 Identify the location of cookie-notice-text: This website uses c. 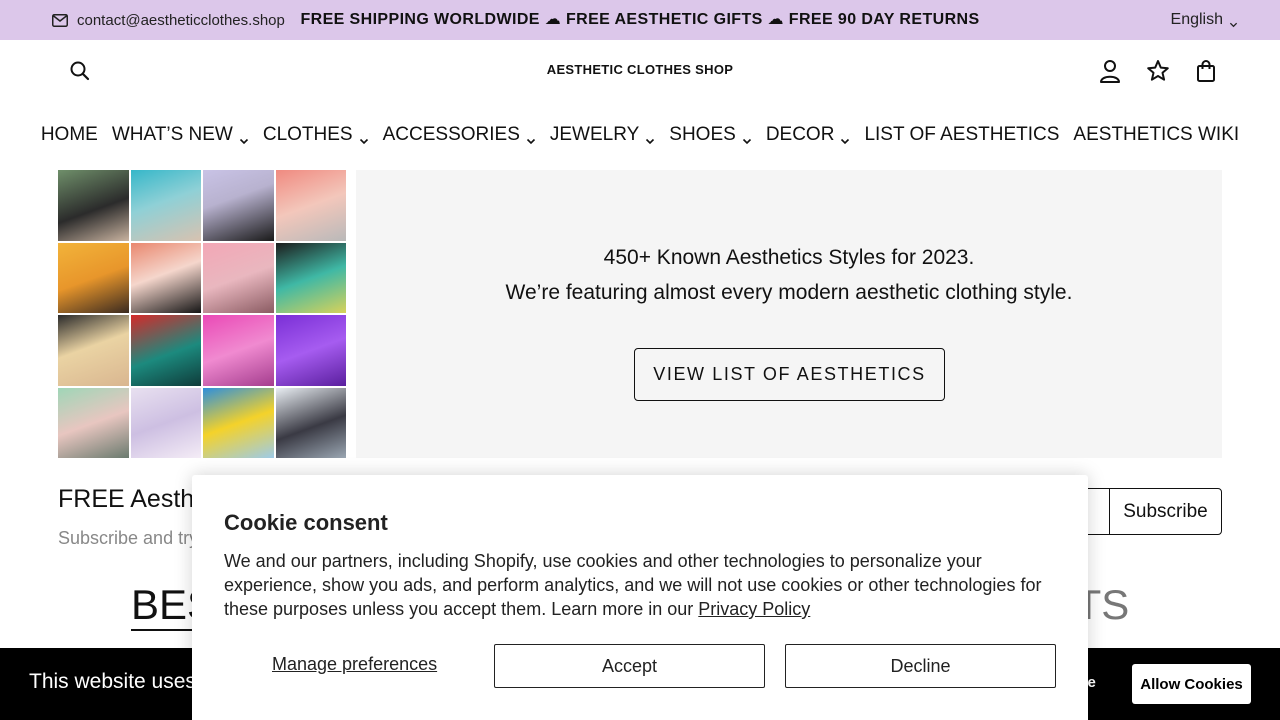
(121, 681).